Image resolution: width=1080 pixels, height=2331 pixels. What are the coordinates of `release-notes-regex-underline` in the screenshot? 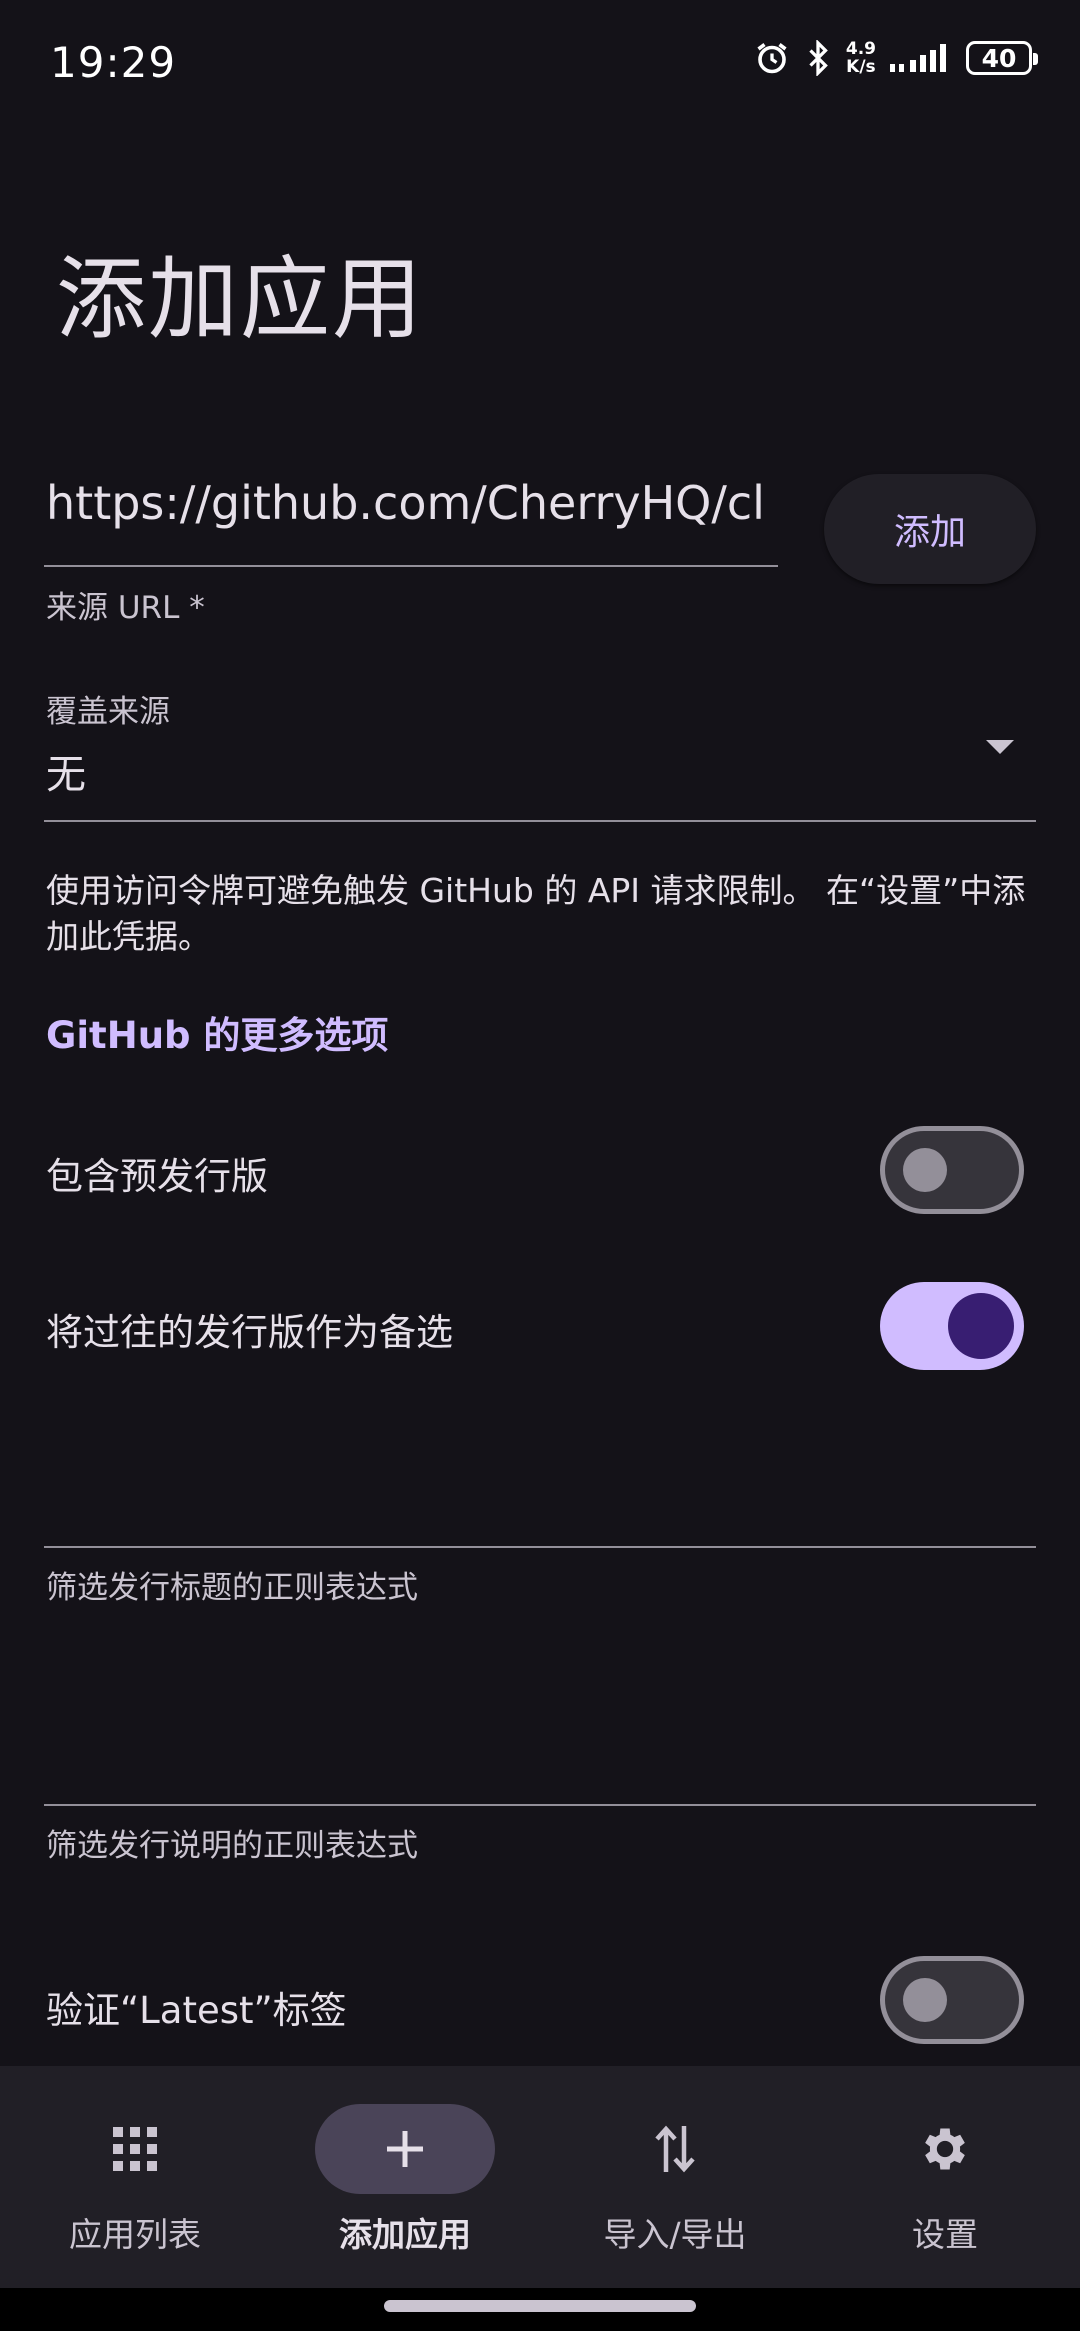 It's located at (540, 1805).